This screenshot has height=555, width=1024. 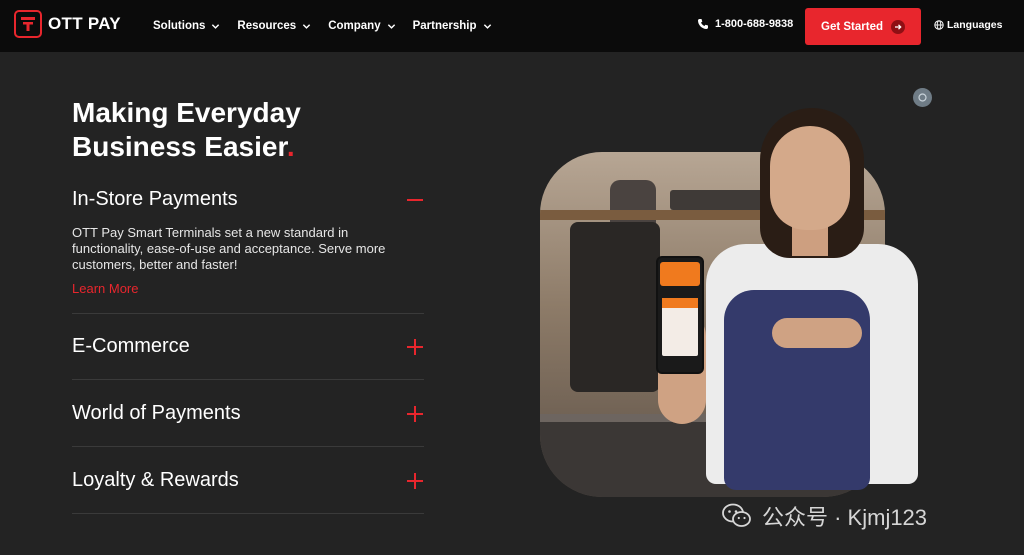 I want to click on accordion-item-e-commerce: E-Commerce, so click(x=248, y=346).